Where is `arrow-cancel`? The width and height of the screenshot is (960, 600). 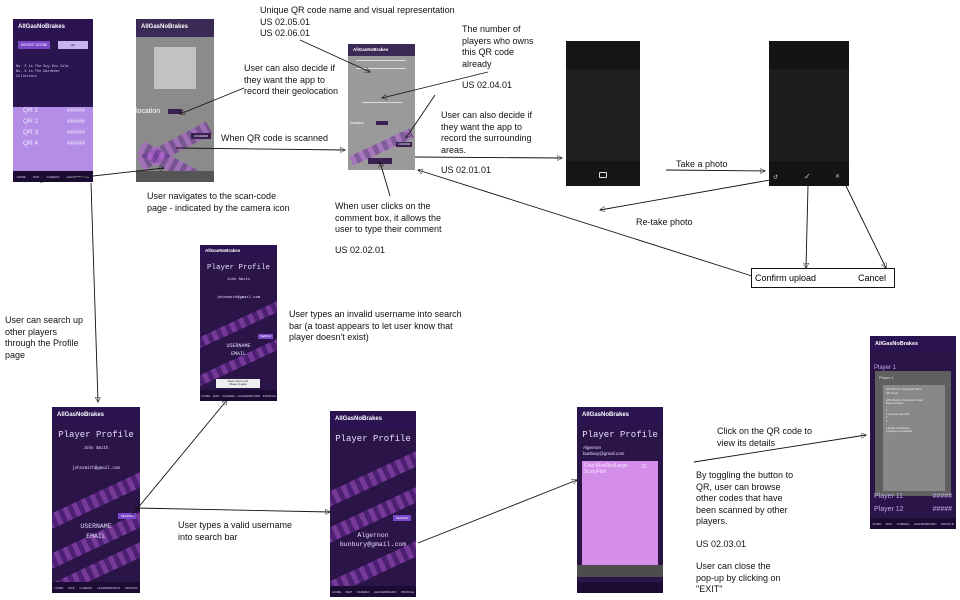 arrow-cancel is located at coordinates (865, 226).